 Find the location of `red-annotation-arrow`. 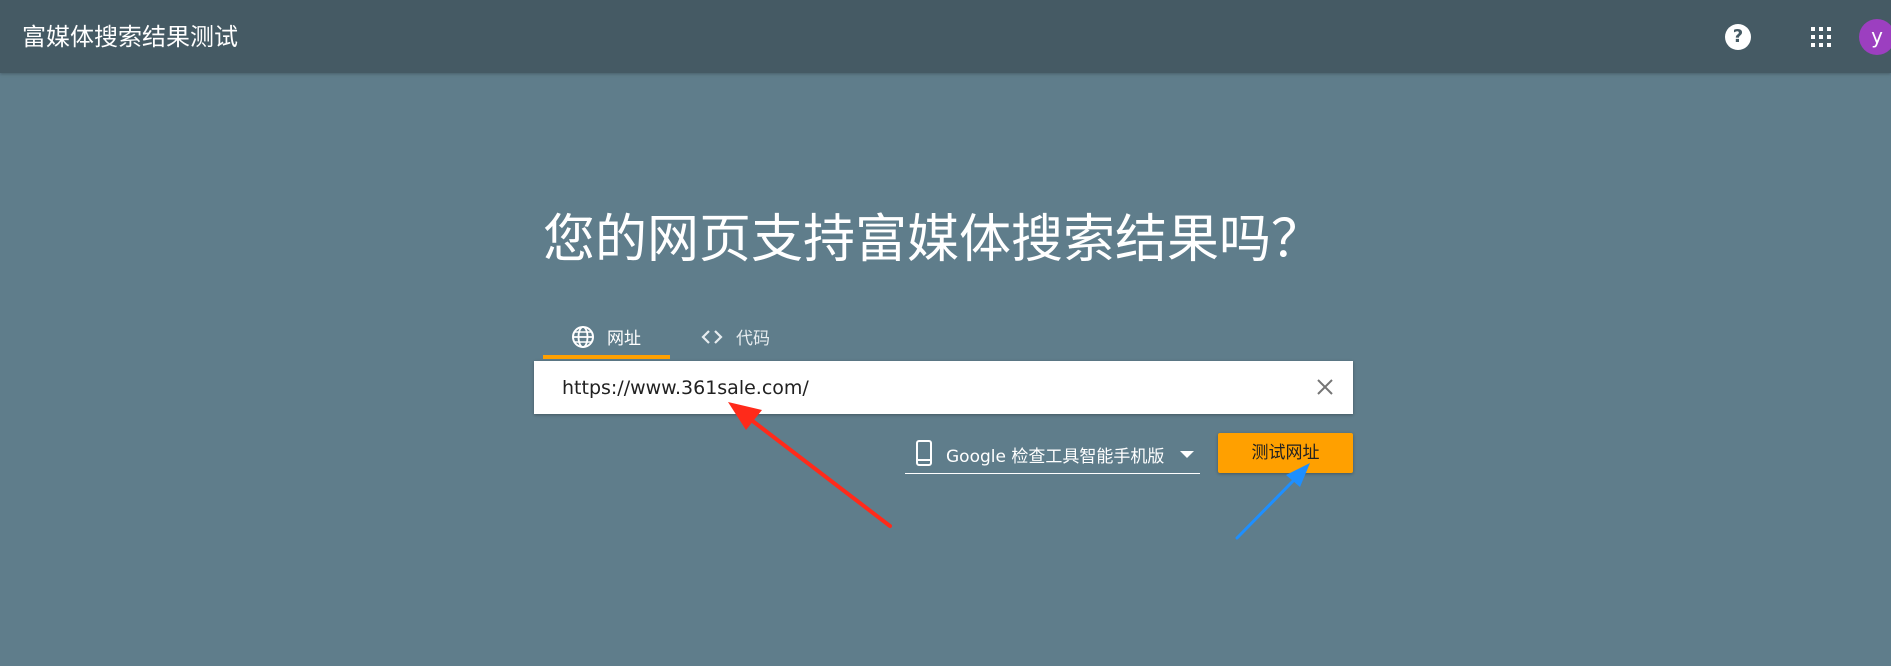

red-annotation-arrow is located at coordinates (810, 465).